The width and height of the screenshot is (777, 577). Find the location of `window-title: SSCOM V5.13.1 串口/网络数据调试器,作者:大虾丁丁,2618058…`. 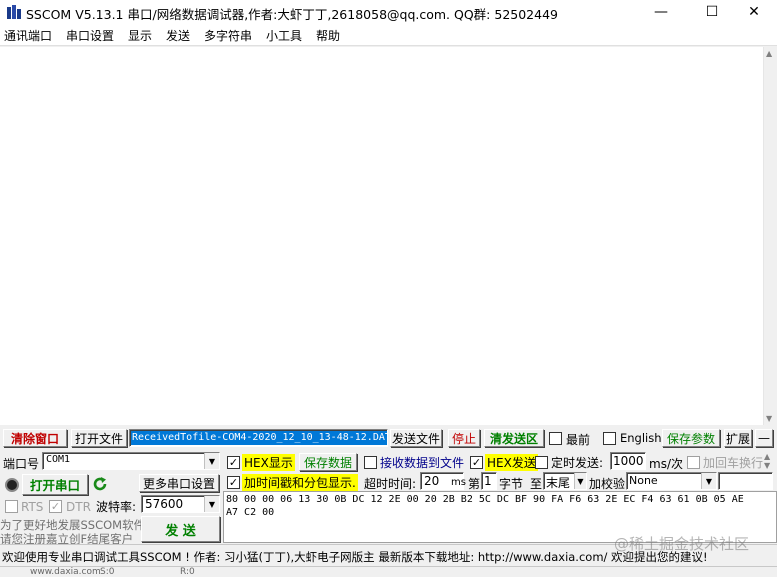

window-title: SSCOM V5.13.1 串口/网络数据调试器,作者:大虾丁丁,2618058… is located at coordinates (292, 14).